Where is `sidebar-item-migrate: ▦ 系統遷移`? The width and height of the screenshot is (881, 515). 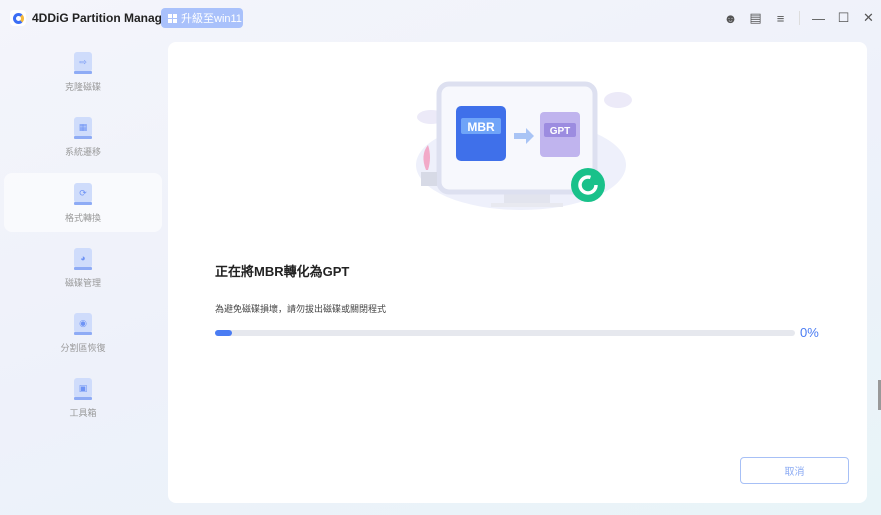
sidebar-item-migrate: ▦ 系統遷移 is located at coordinates (83, 136).